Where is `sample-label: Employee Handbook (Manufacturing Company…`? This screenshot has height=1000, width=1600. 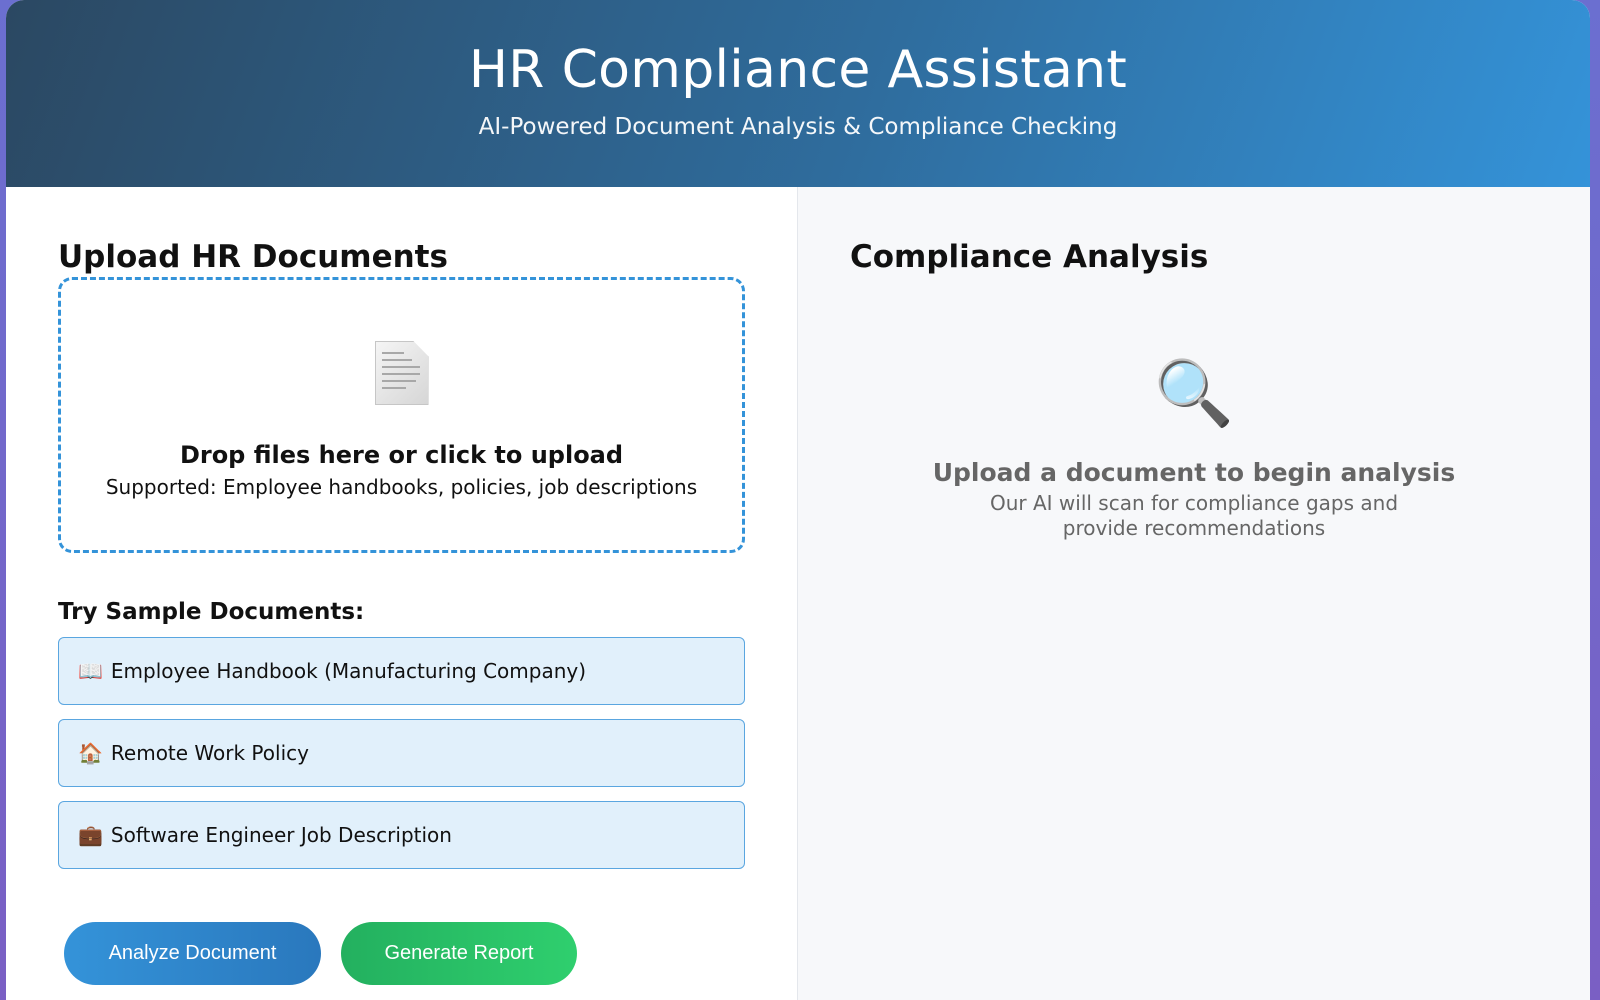 sample-label: Employee Handbook (Manufacturing Company… is located at coordinates (348, 671).